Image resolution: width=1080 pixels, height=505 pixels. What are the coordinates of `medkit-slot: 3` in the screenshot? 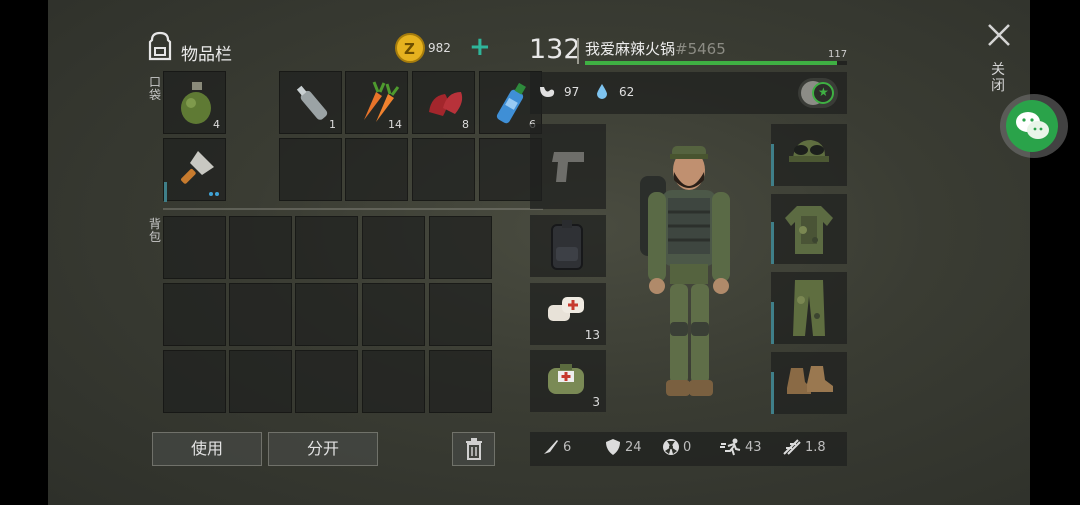 It's located at (568, 381).